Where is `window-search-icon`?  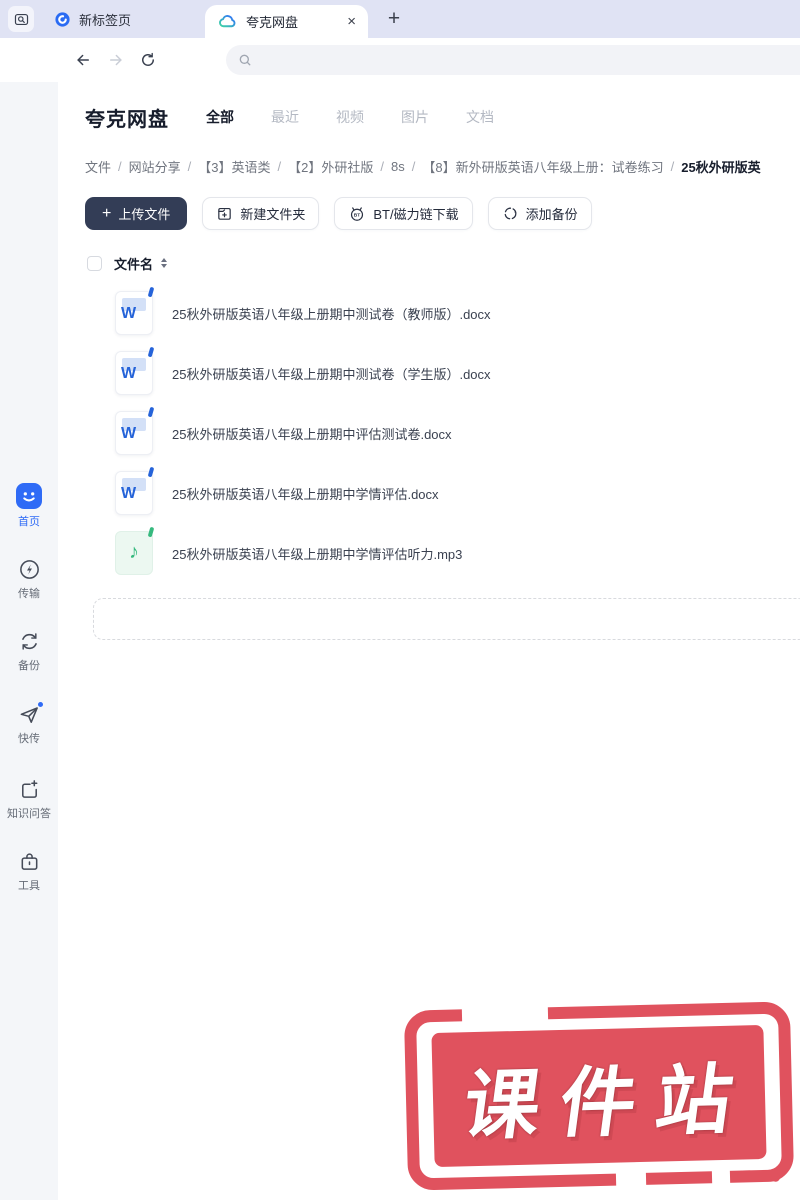 window-search-icon is located at coordinates (21, 19).